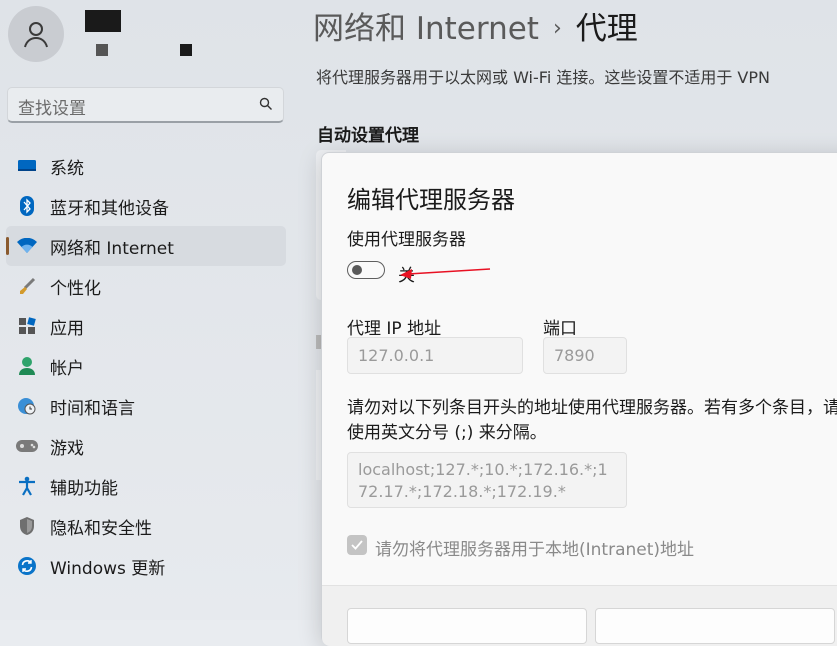 The image size is (837, 646). What do you see at coordinates (84, 488) in the screenshot?
I see `sidebar-item-label: 辅助功能` at bounding box center [84, 488].